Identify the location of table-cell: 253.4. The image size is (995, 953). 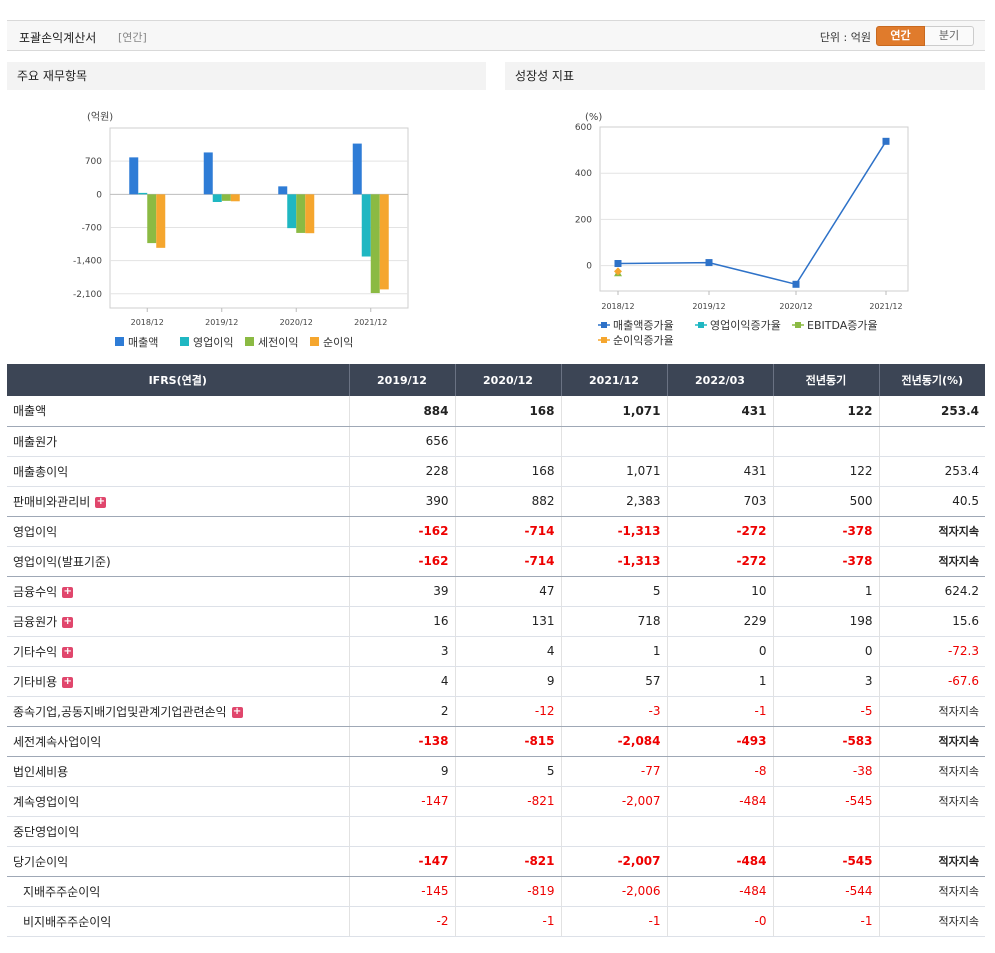
(931, 471).